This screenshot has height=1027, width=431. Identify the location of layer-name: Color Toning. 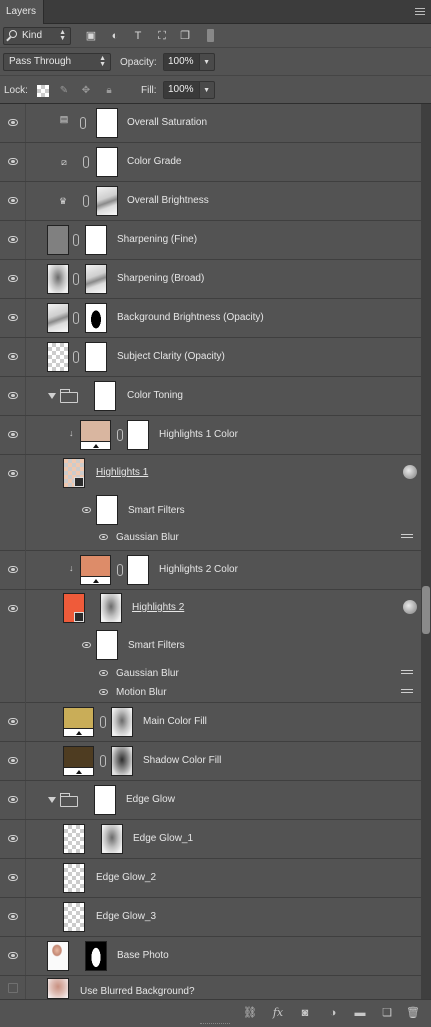
(155, 395).